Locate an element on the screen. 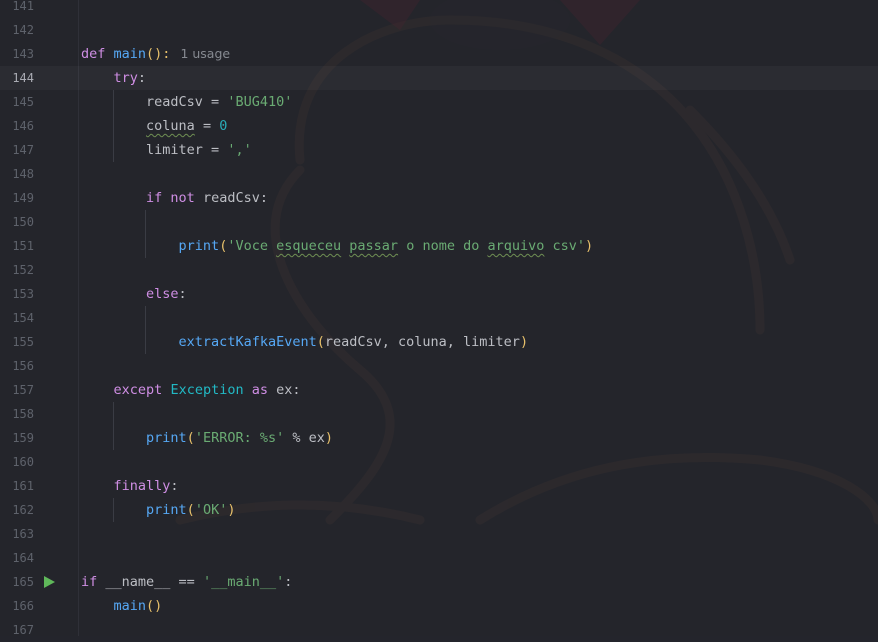 This screenshot has height=642, width=878. line-number: 156 is located at coordinates (17, 366).